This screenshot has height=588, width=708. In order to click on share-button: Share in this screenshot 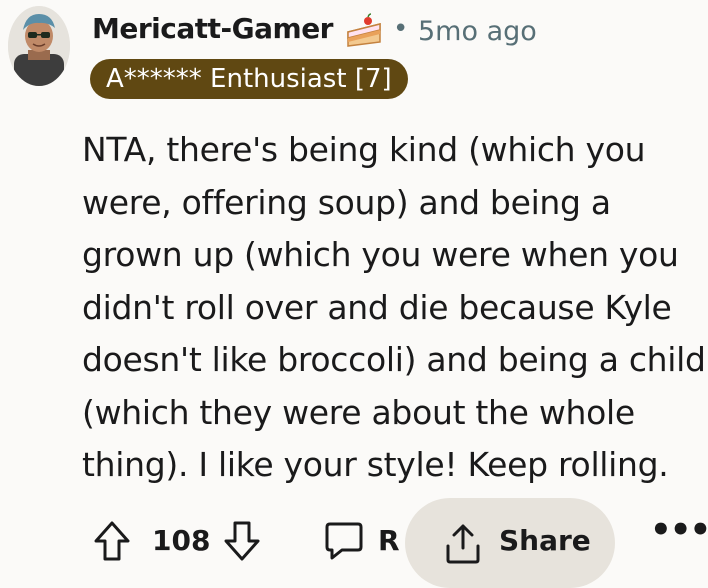, I will do `click(510, 543)`.